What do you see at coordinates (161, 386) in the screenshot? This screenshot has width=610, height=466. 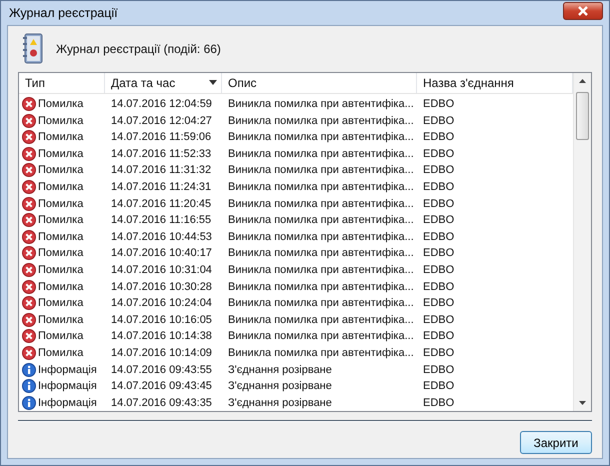 I see `table-cell: 14.07.2016 09:43:45` at bounding box center [161, 386].